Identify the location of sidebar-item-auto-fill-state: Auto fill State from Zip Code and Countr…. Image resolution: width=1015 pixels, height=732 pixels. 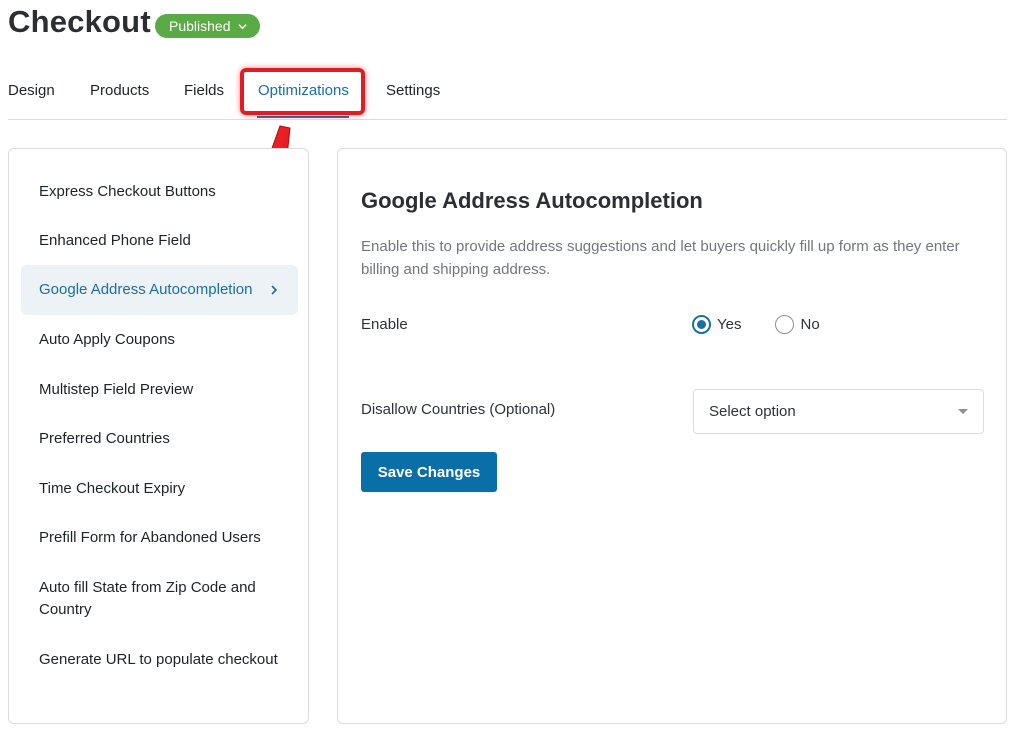
(159, 599).